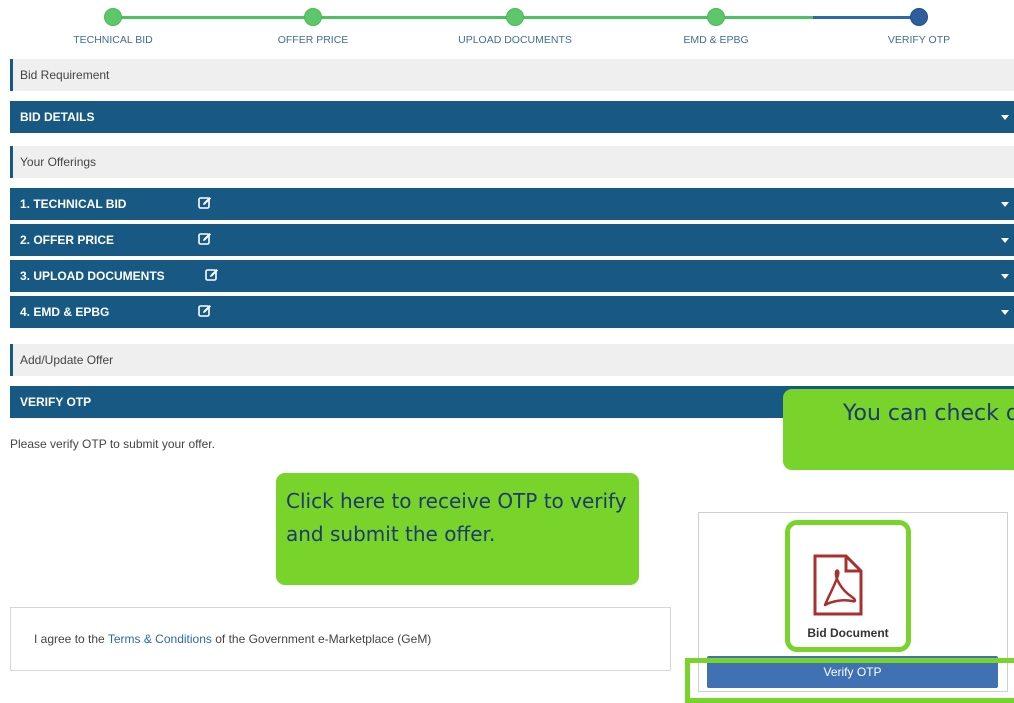 This screenshot has height=703, width=1014. I want to click on accordion-label: 2. OFFER PRICE, so click(67, 240).